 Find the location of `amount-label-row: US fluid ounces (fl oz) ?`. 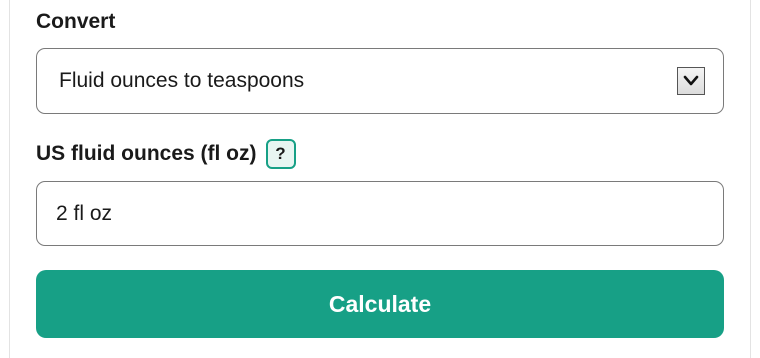

amount-label-row: US fluid ounces (fl oz) ? is located at coordinates (166, 154).